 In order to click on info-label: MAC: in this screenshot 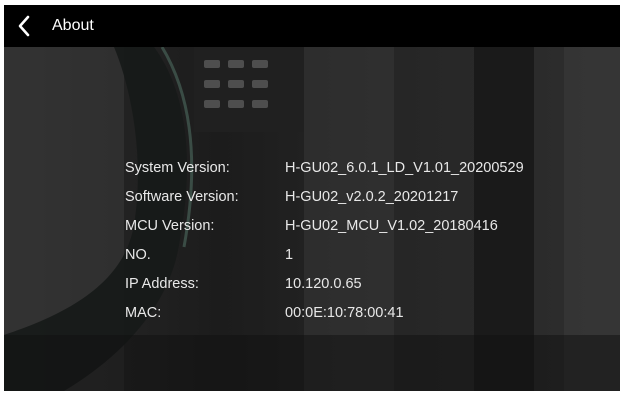, I will do `click(143, 312)`.